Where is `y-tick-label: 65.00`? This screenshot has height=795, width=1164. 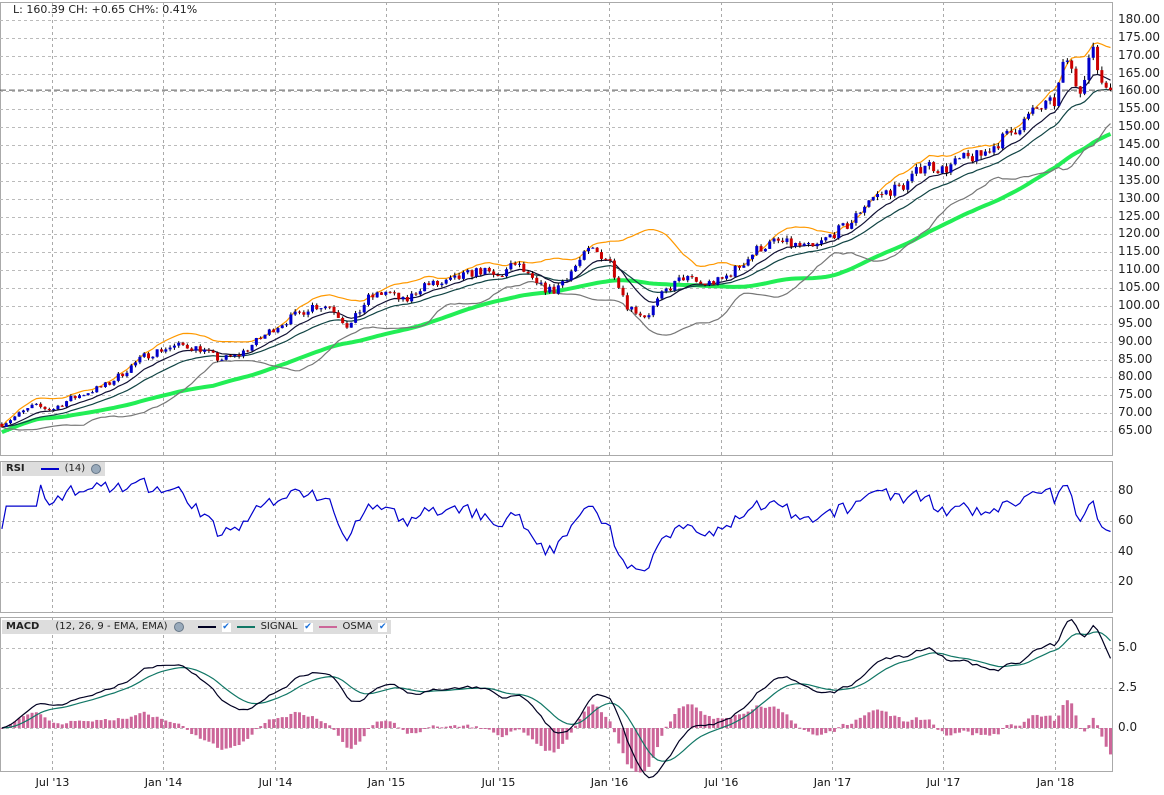
y-tick-label: 65.00 is located at coordinates (1135, 430).